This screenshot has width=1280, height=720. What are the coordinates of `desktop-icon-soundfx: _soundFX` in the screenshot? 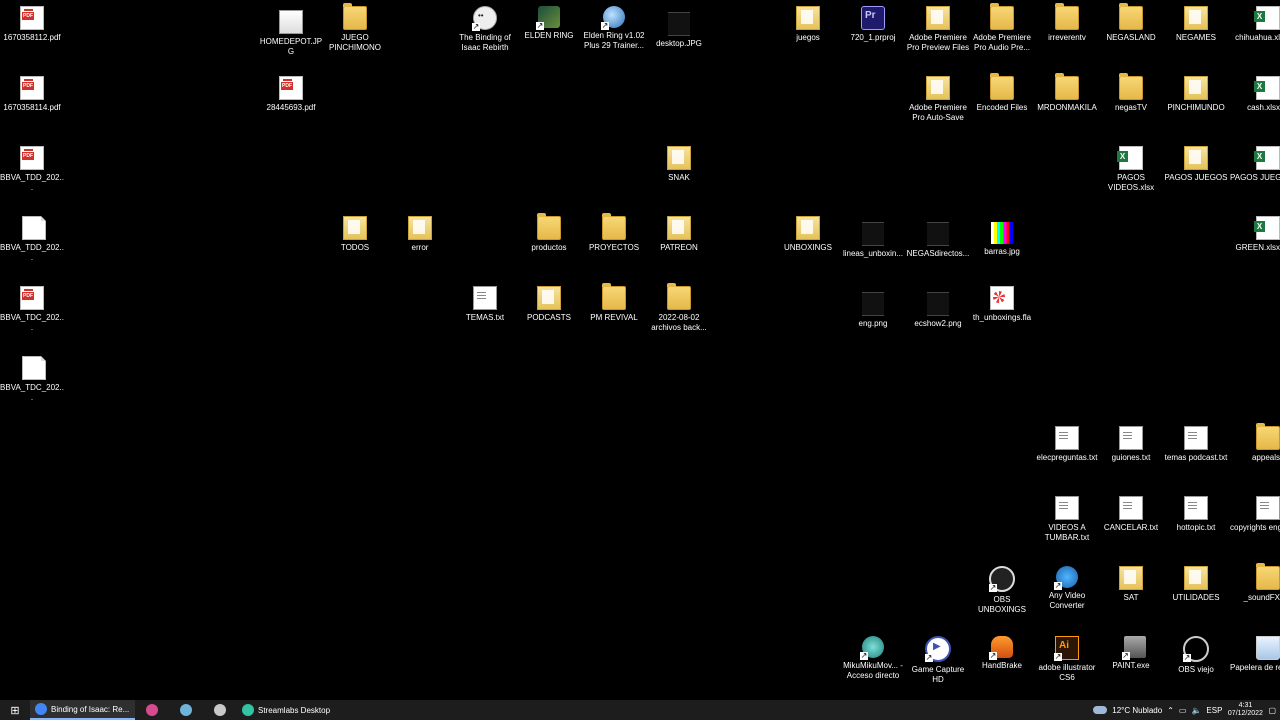 It's located at (1247, 583).